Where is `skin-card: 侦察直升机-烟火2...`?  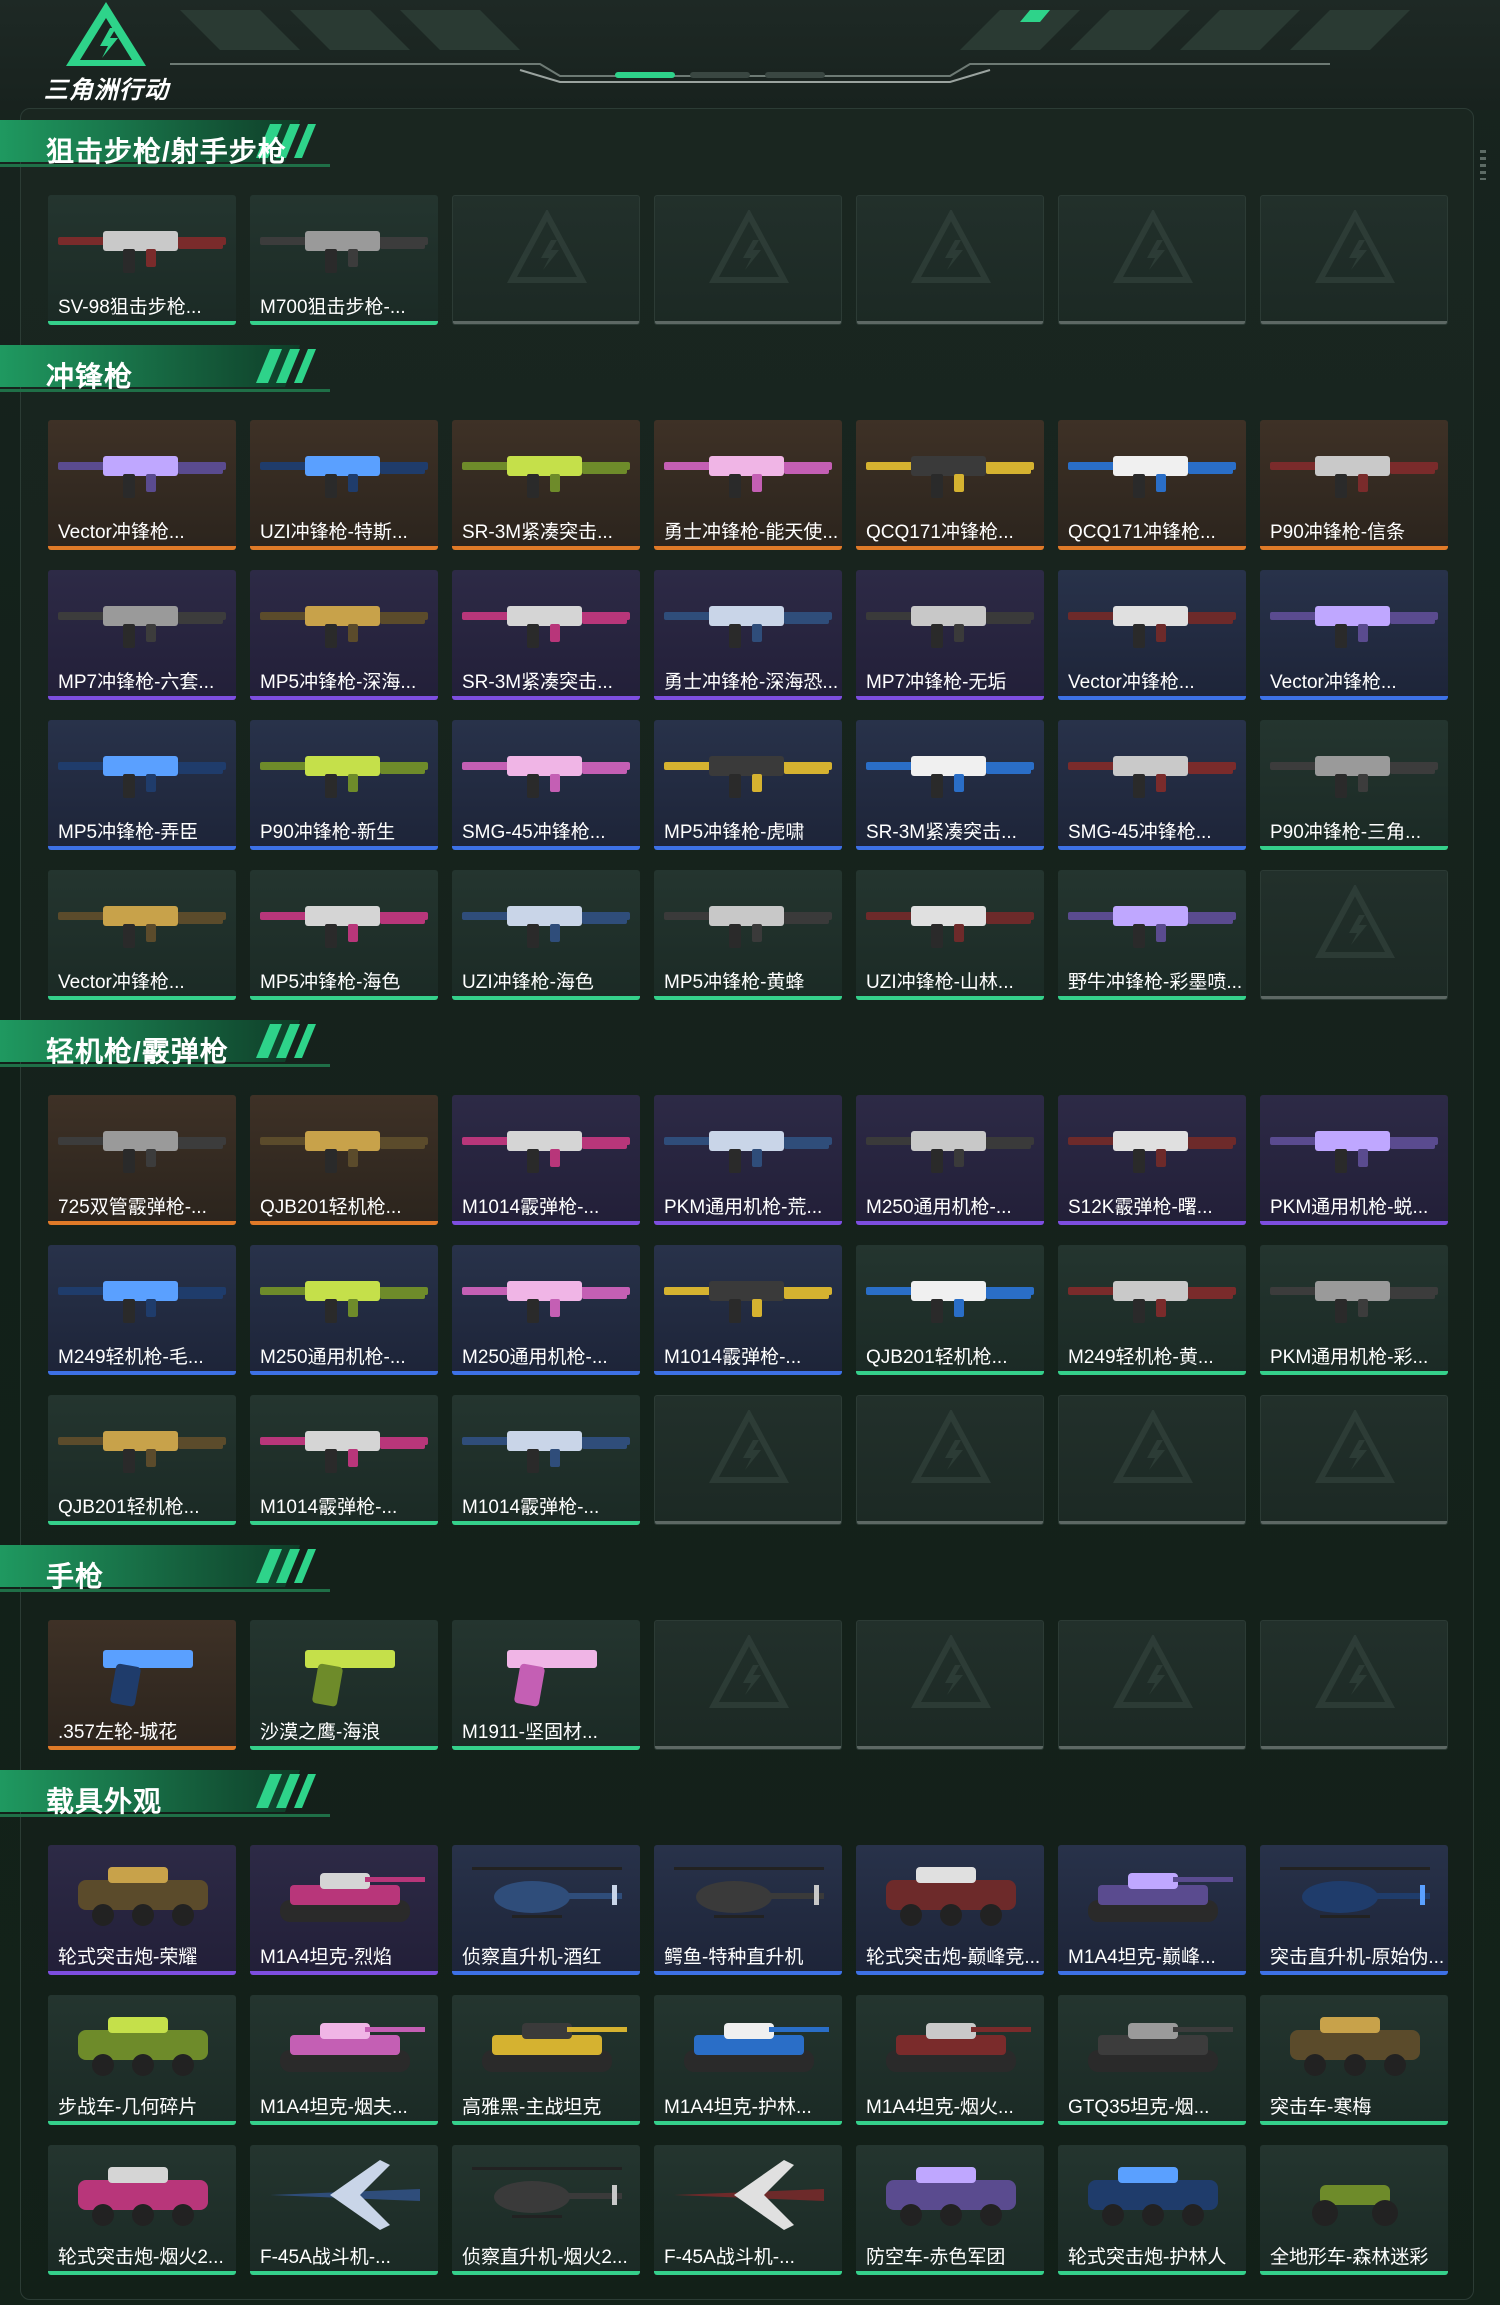 skin-card: 侦察直升机-烟火2... is located at coordinates (546, 2210).